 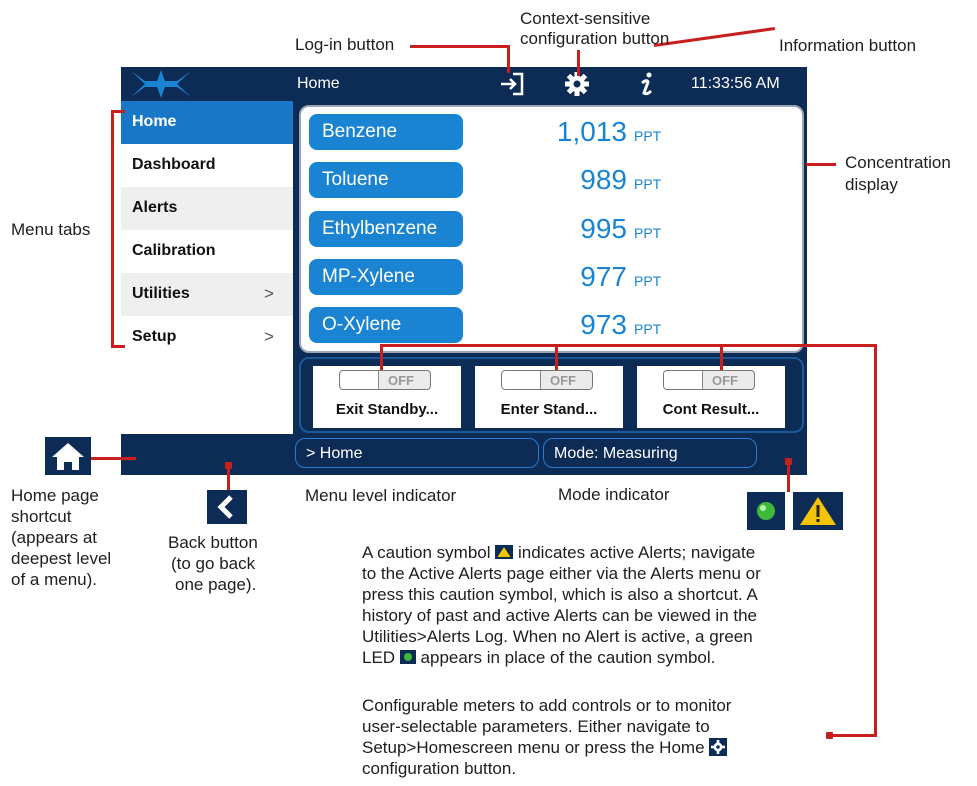 What do you see at coordinates (54, 537) in the screenshot?
I see `home-shortcut-annotation: (appears at` at bounding box center [54, 537].